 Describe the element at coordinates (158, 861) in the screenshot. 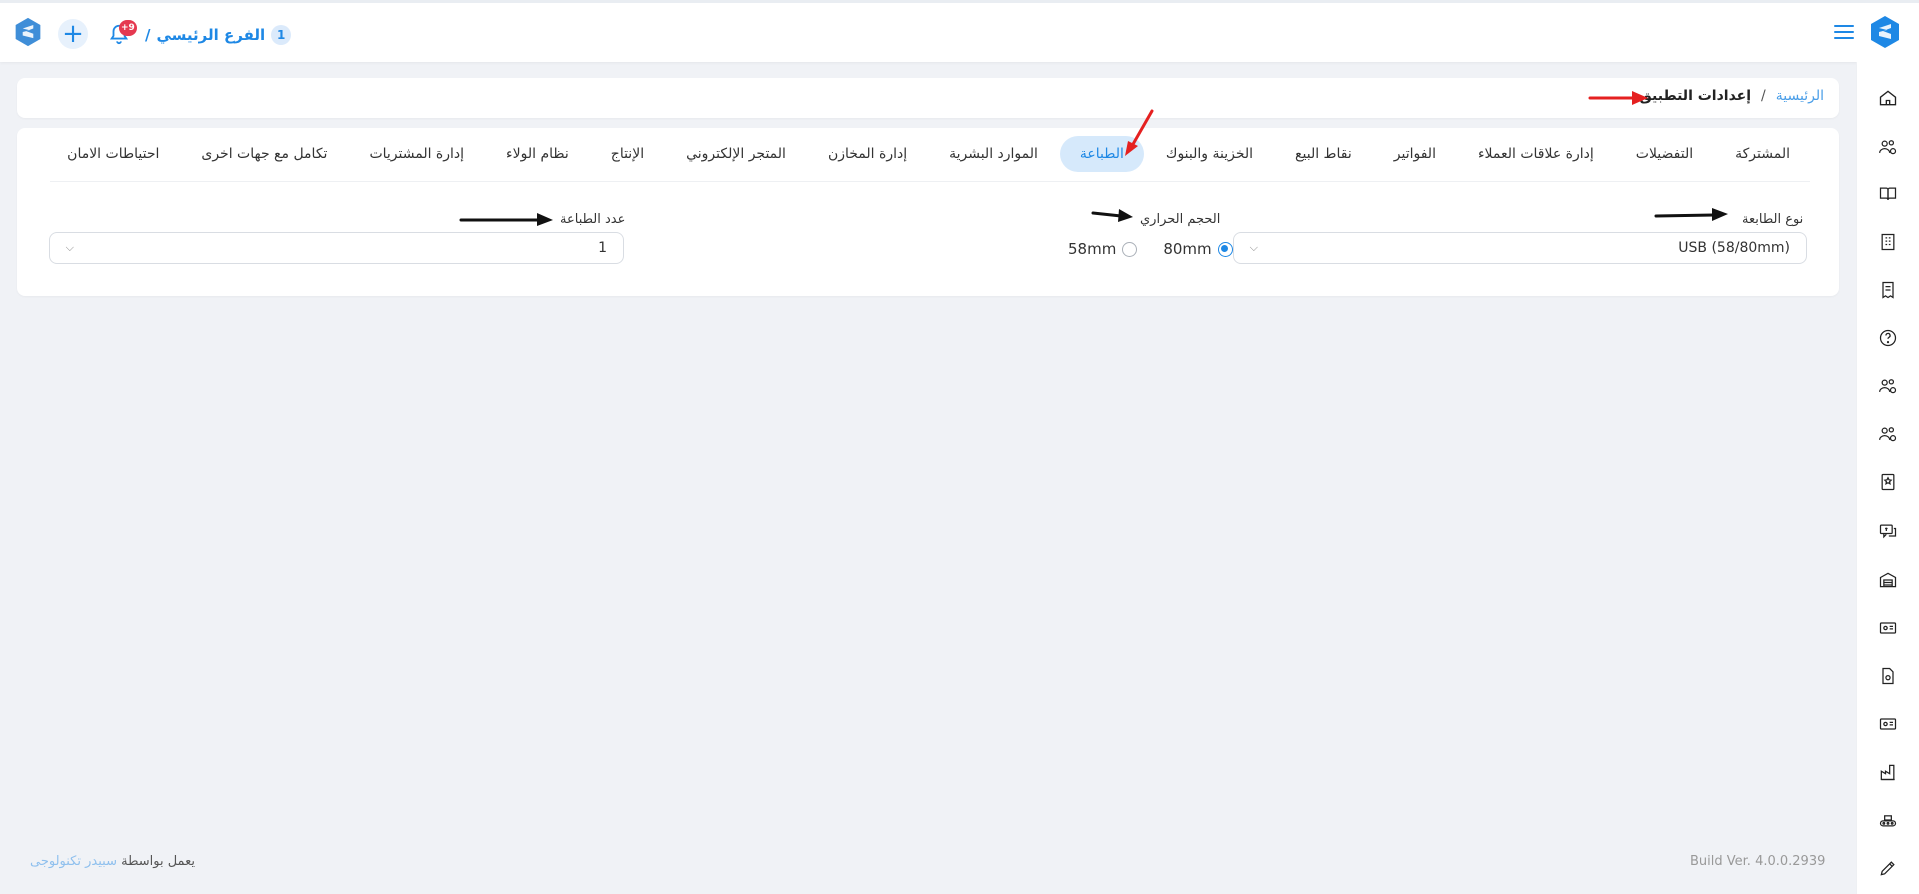

I see `footer-powered-text: يعمل بواسطة` at that location.